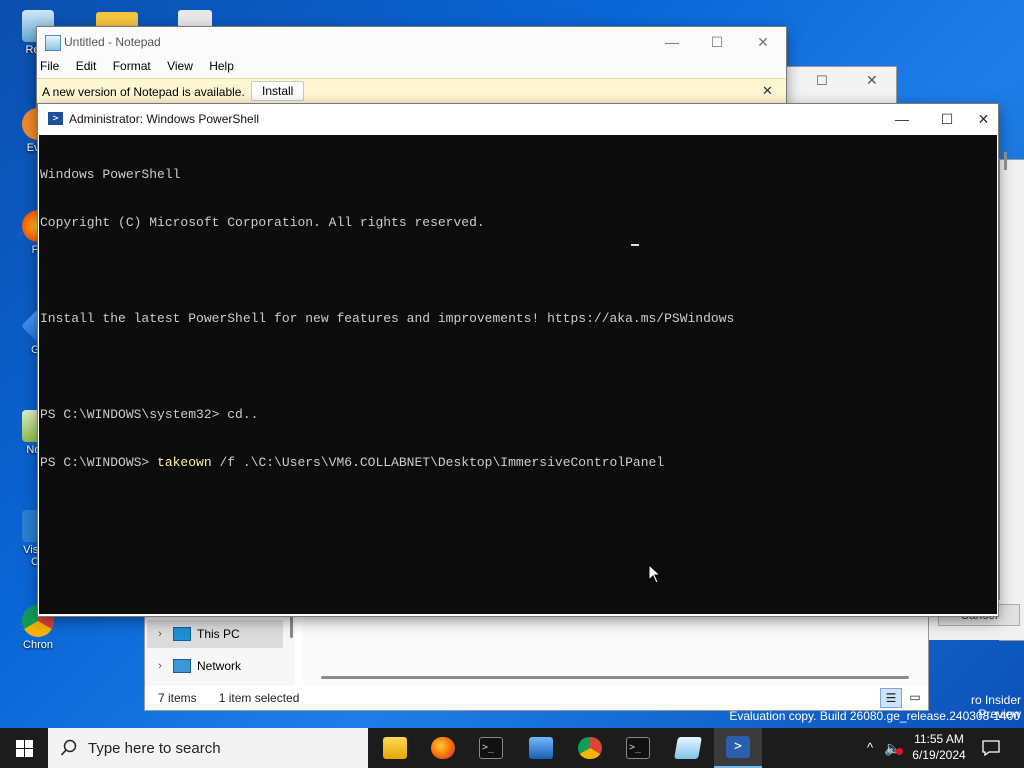 The height and width of the screenshot is (768, 1024). What do you see at coordinates (411, 42) in the screenshot?
I see `notepad-titlebar: Untitled - Notepad — ☐ ✕` at bounding box center [411, 42].